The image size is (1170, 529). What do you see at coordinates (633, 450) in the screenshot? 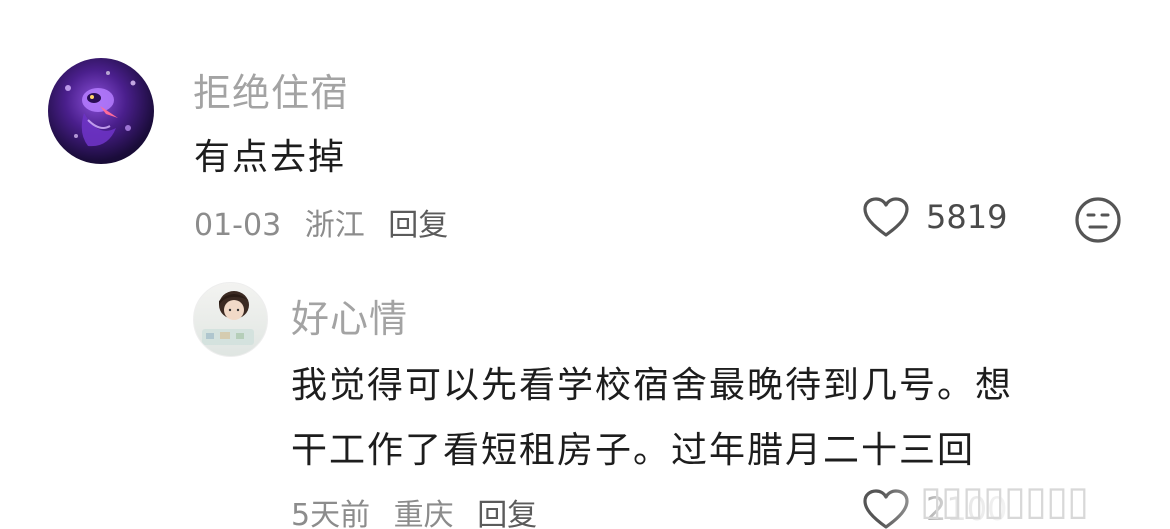
I see `reply-text-line-2: 干工作了看短租房子。过年腊月二十三回` at bounding box center [633, 450].